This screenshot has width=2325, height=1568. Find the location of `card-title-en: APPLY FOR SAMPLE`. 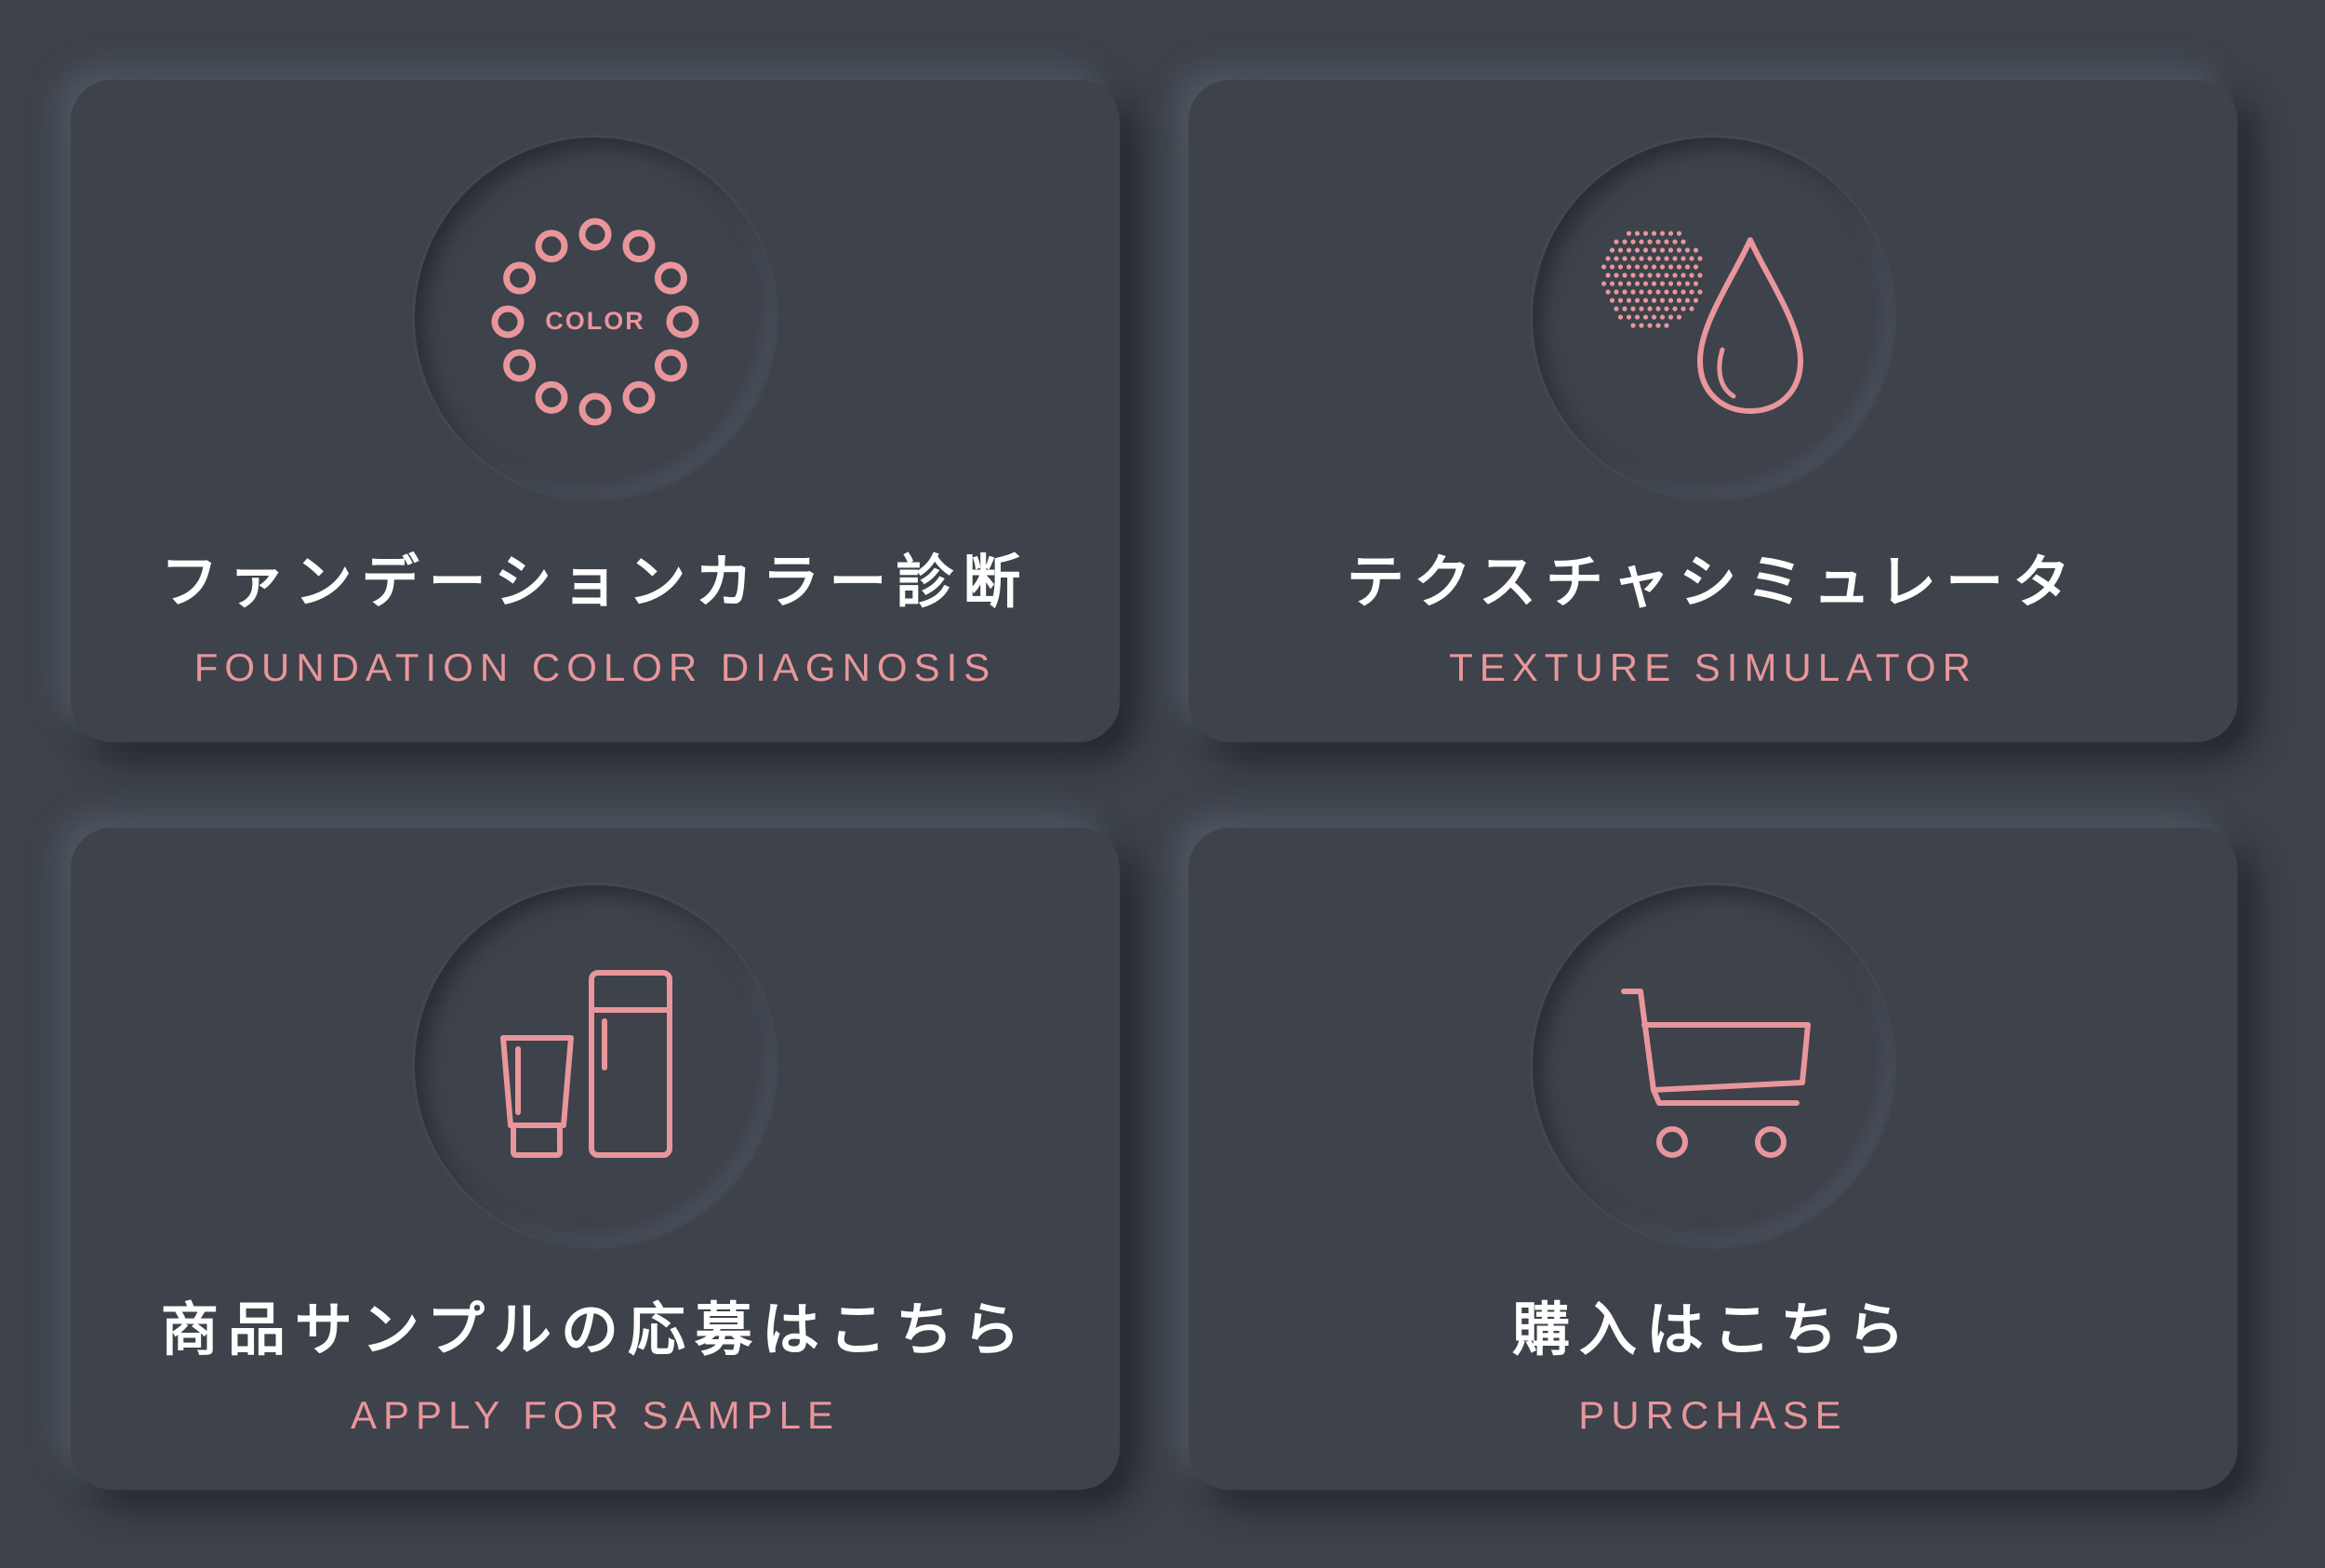

card-title-en: APPLY FOR SAMPLE is located at coordinates (595, 1415).